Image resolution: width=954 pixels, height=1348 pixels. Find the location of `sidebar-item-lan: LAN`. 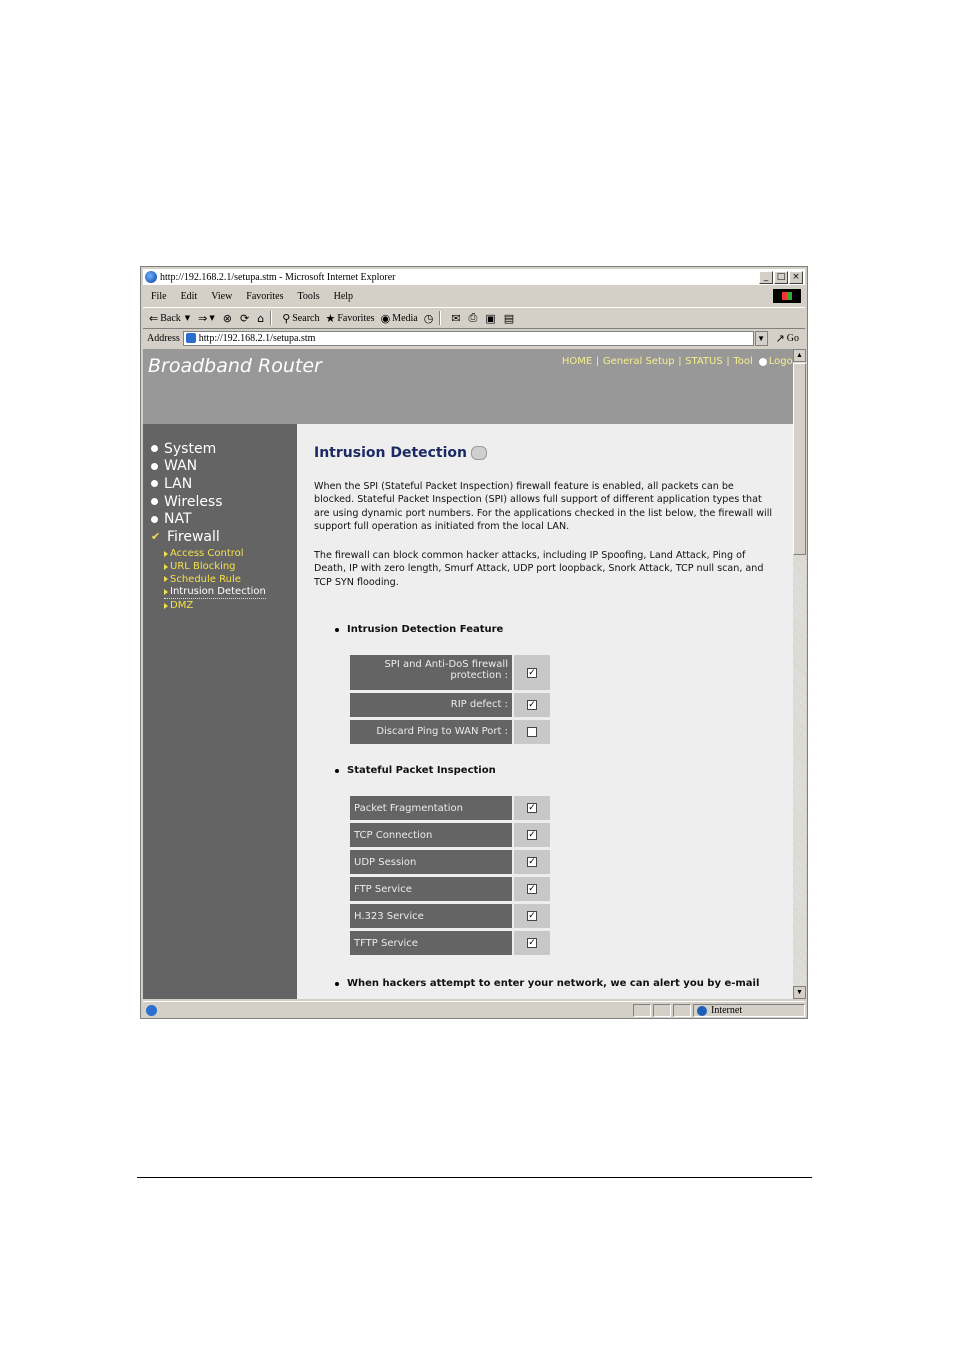

sidebar-item-lan: LAN is located at coordinates (208, 484).